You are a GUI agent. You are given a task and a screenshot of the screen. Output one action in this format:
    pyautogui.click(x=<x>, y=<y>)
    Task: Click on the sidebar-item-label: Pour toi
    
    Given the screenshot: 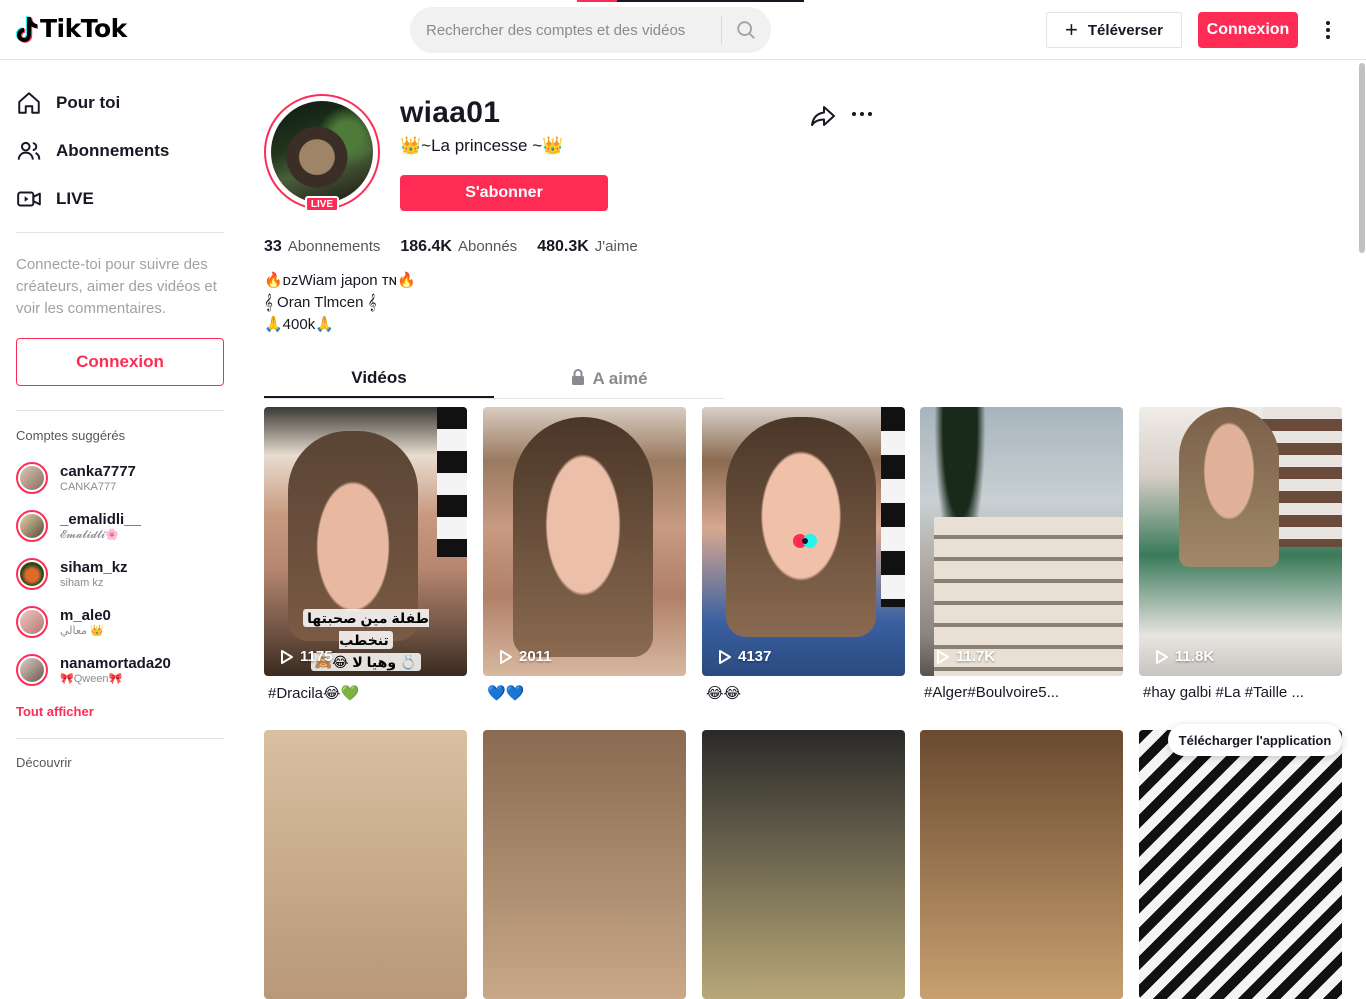 What is the action you would take?
    pyautogui.click(x=88, y=102)
    